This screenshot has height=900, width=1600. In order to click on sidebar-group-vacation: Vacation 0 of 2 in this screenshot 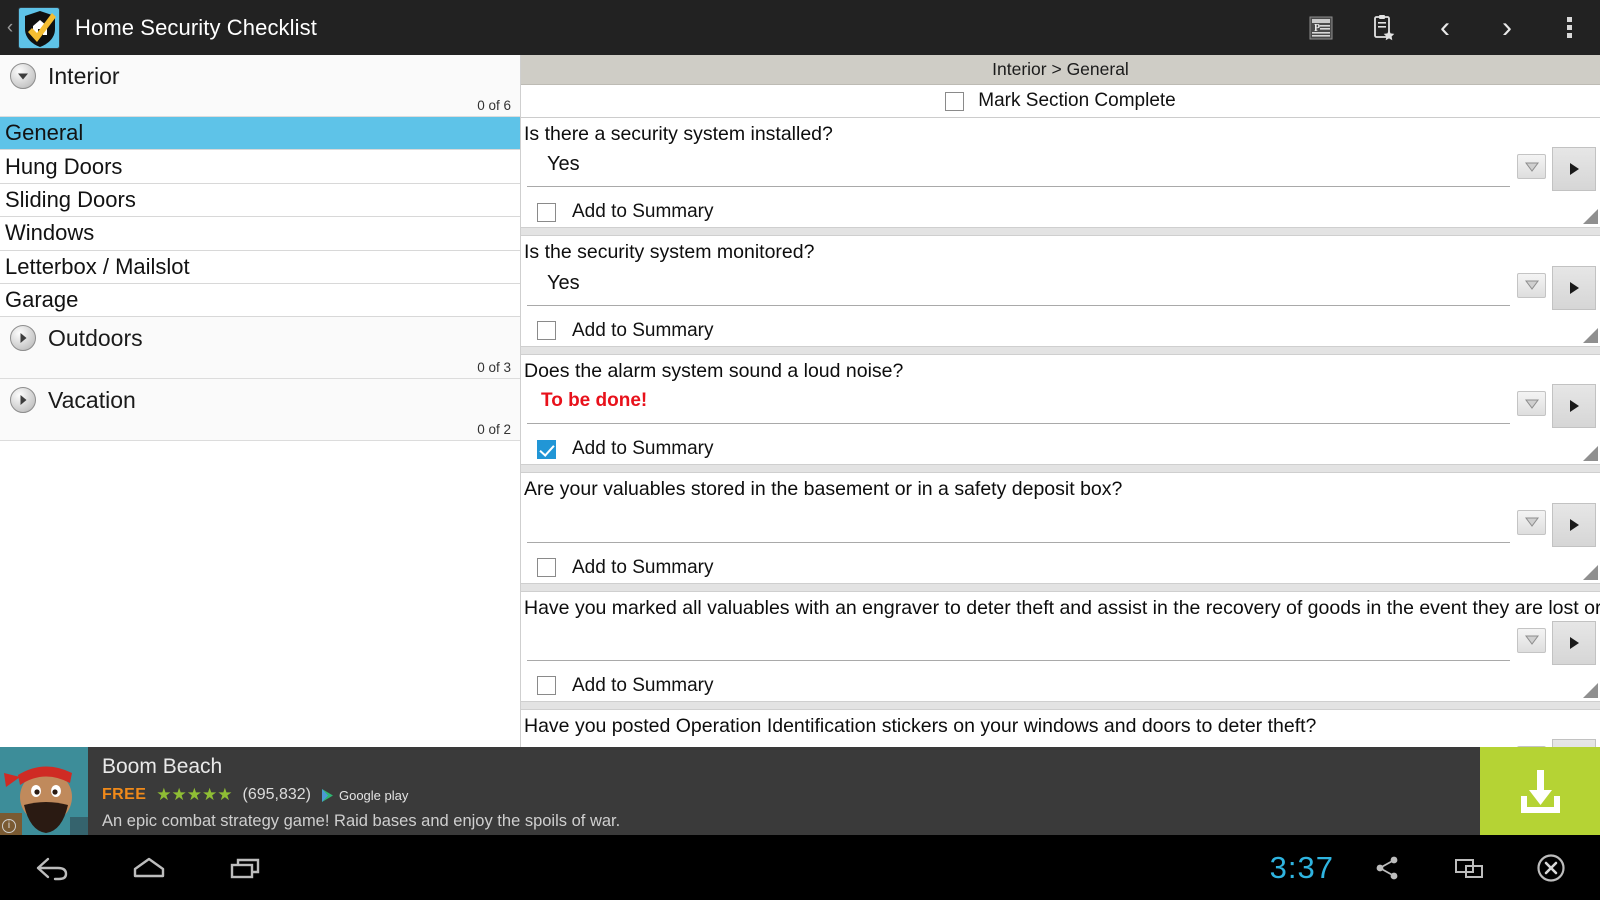, I will do `click(260, 410)`.